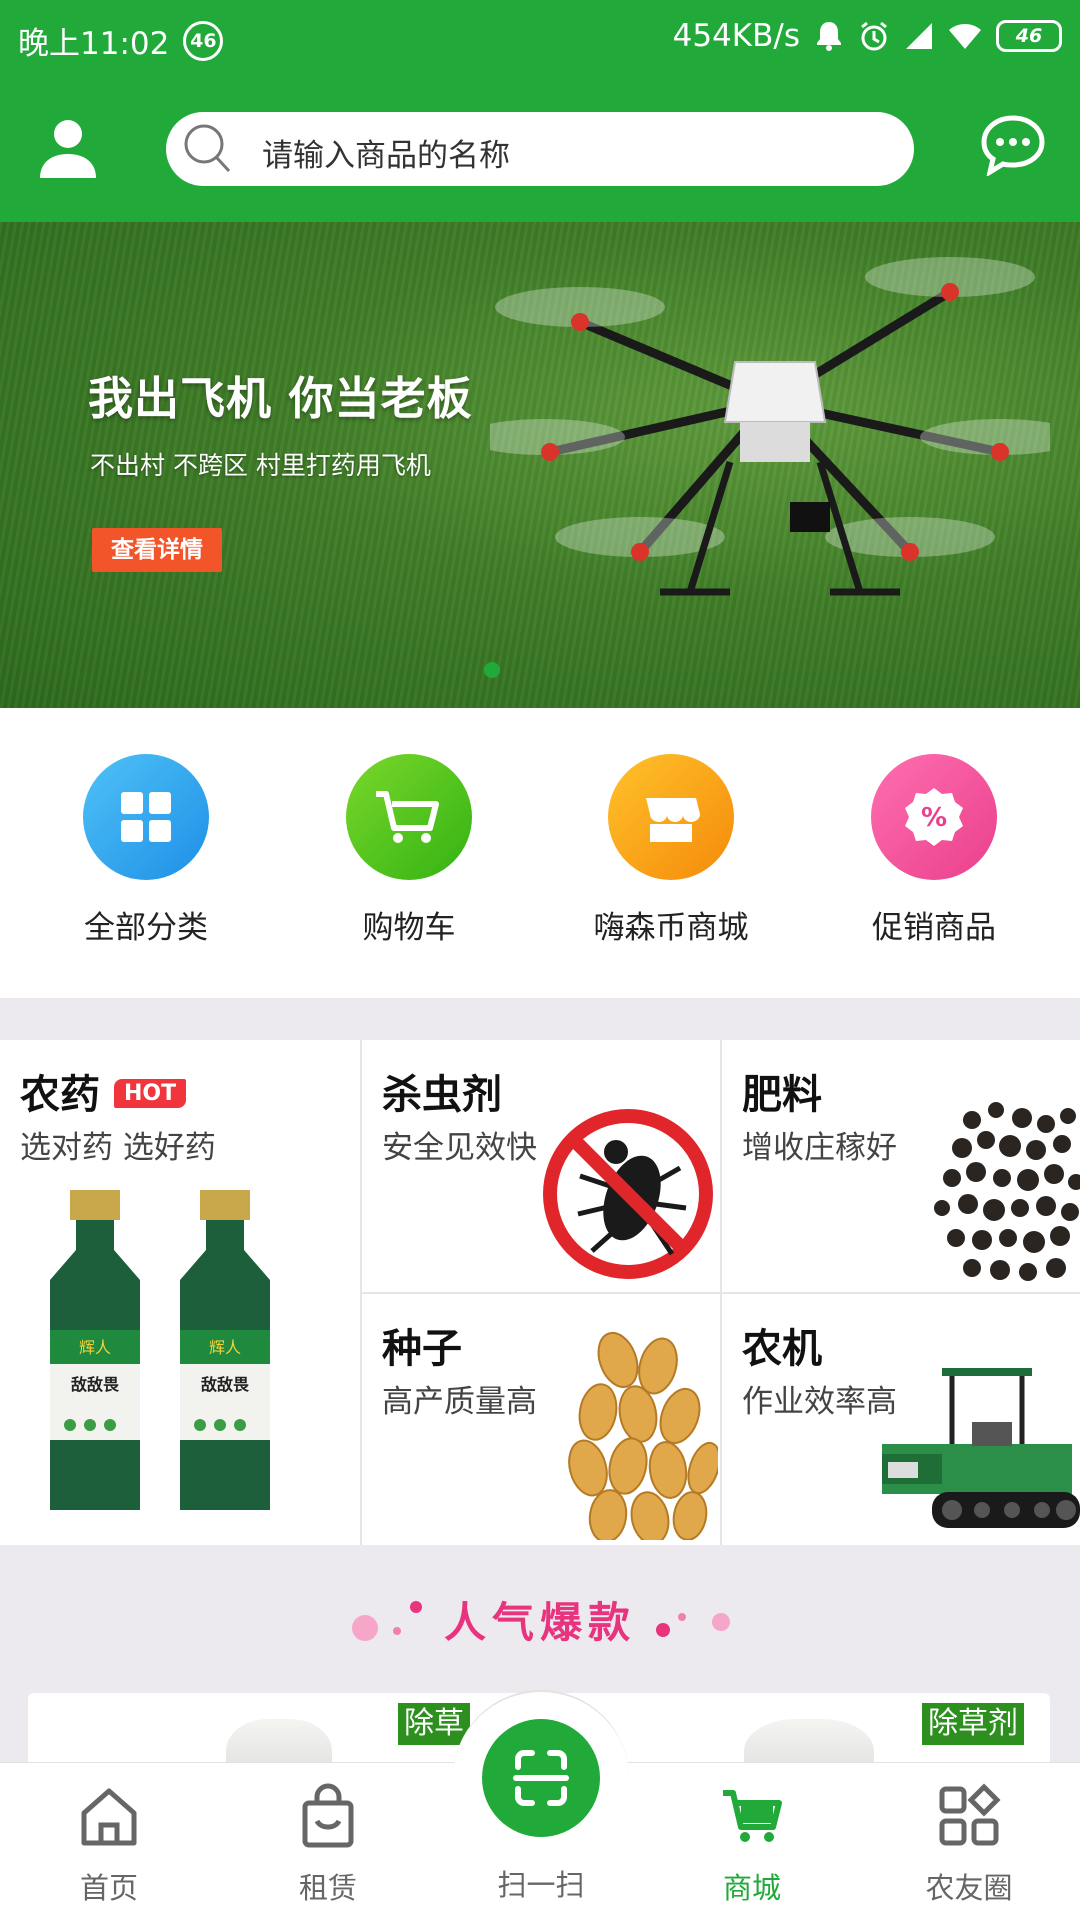  What do you see at coordinates (260, 465) in the screenshot?
I see `banner-subtitle: 不出村 不跨区 村里打药用飞机` at bounding box center [260, 465].